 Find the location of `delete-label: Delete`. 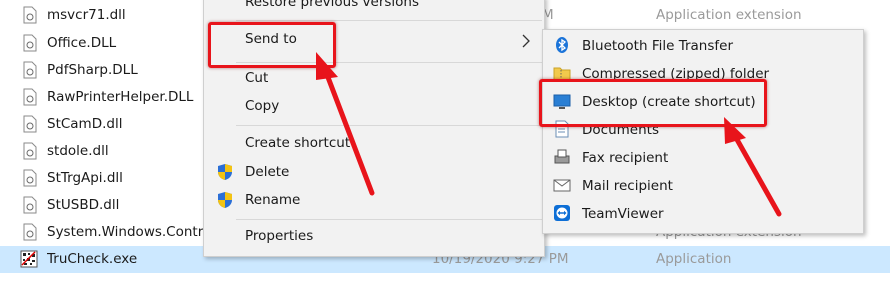

delete-label: Delete is located at coordinates (267, 172).